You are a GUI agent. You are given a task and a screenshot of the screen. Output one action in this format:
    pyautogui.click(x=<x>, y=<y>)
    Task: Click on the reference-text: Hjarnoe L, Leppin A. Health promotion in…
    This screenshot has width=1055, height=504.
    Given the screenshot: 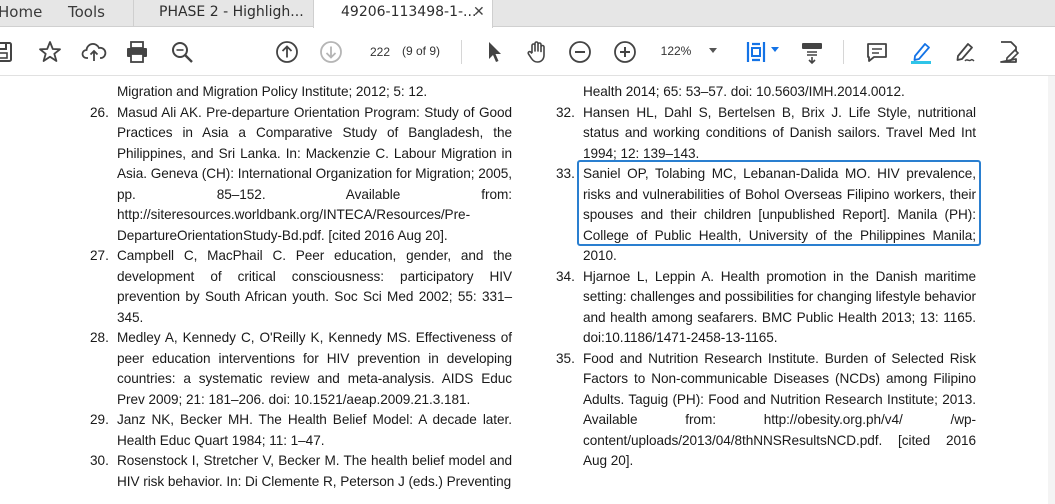 What is the action you would take?
    pyautogui.click(x=779, y=307)
    